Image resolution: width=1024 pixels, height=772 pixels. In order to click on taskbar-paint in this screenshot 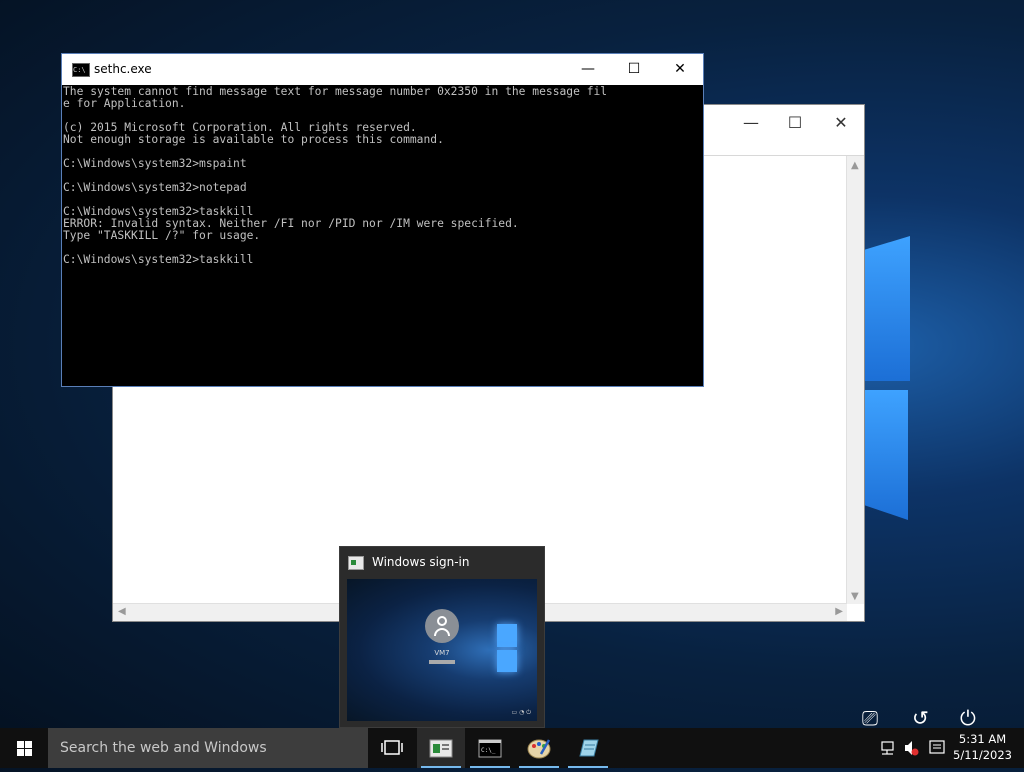, I will do `click(539, 748)`.